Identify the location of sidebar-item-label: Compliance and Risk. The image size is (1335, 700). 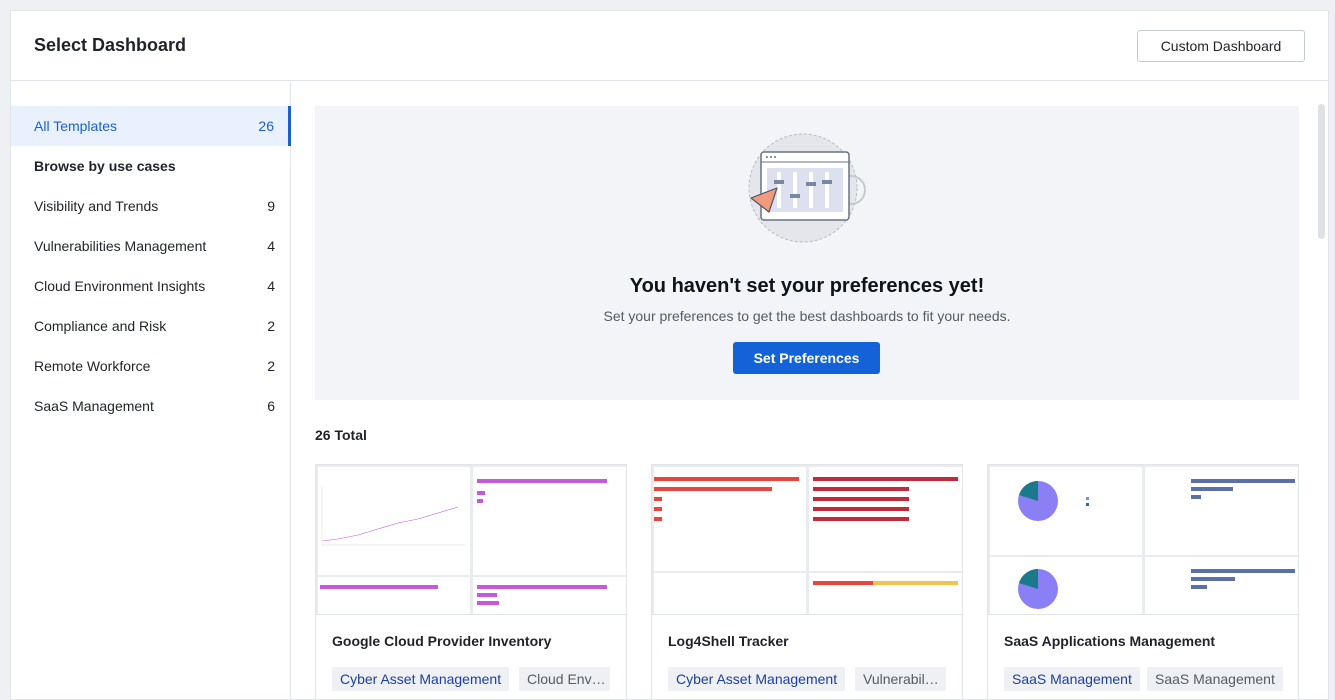
(100, 326).